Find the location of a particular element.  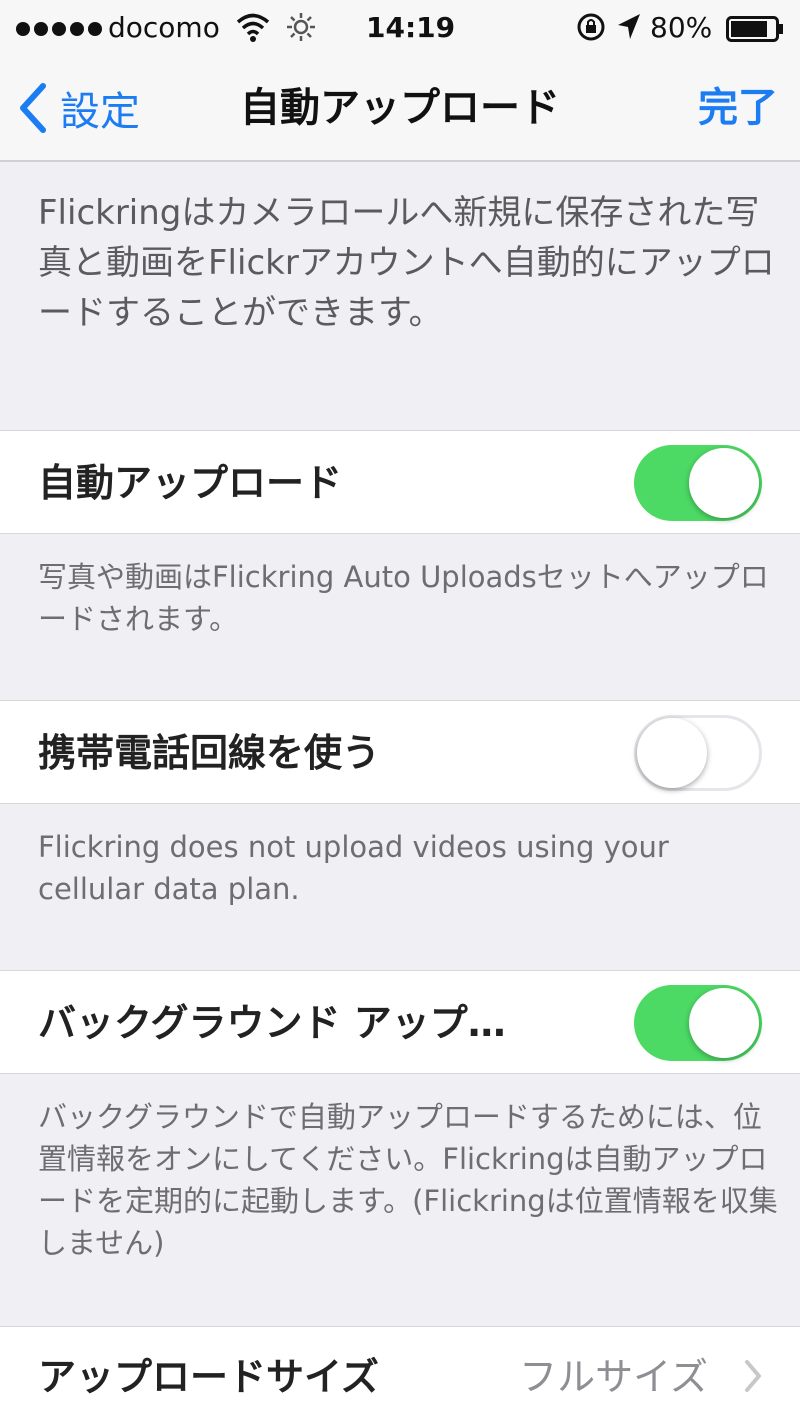

chevron-left-icon is located at coordinates (33, 108).